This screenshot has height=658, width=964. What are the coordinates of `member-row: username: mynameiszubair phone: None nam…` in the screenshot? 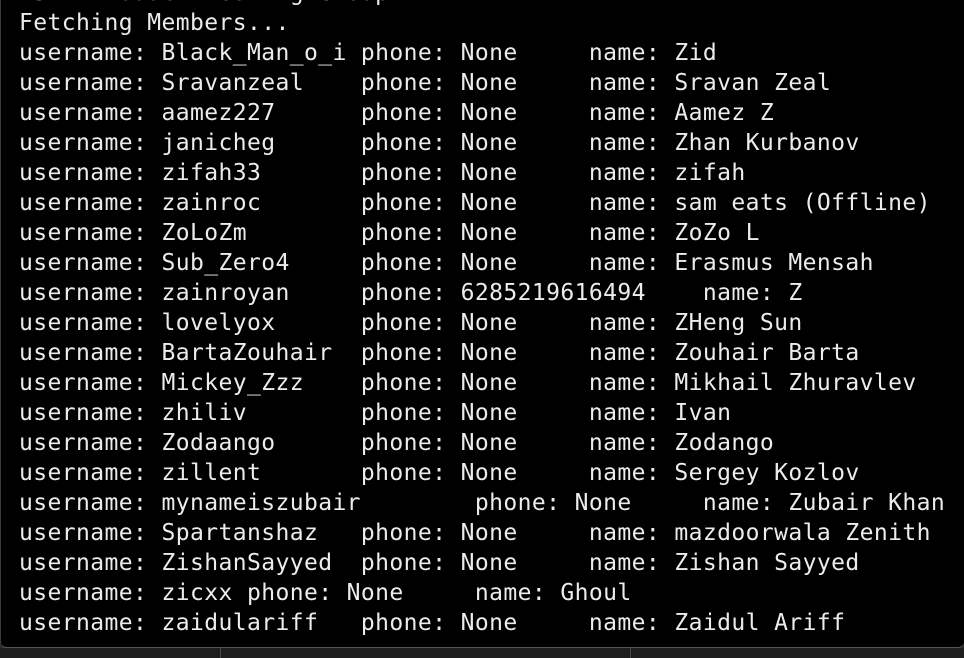 It's located at (482, 503).